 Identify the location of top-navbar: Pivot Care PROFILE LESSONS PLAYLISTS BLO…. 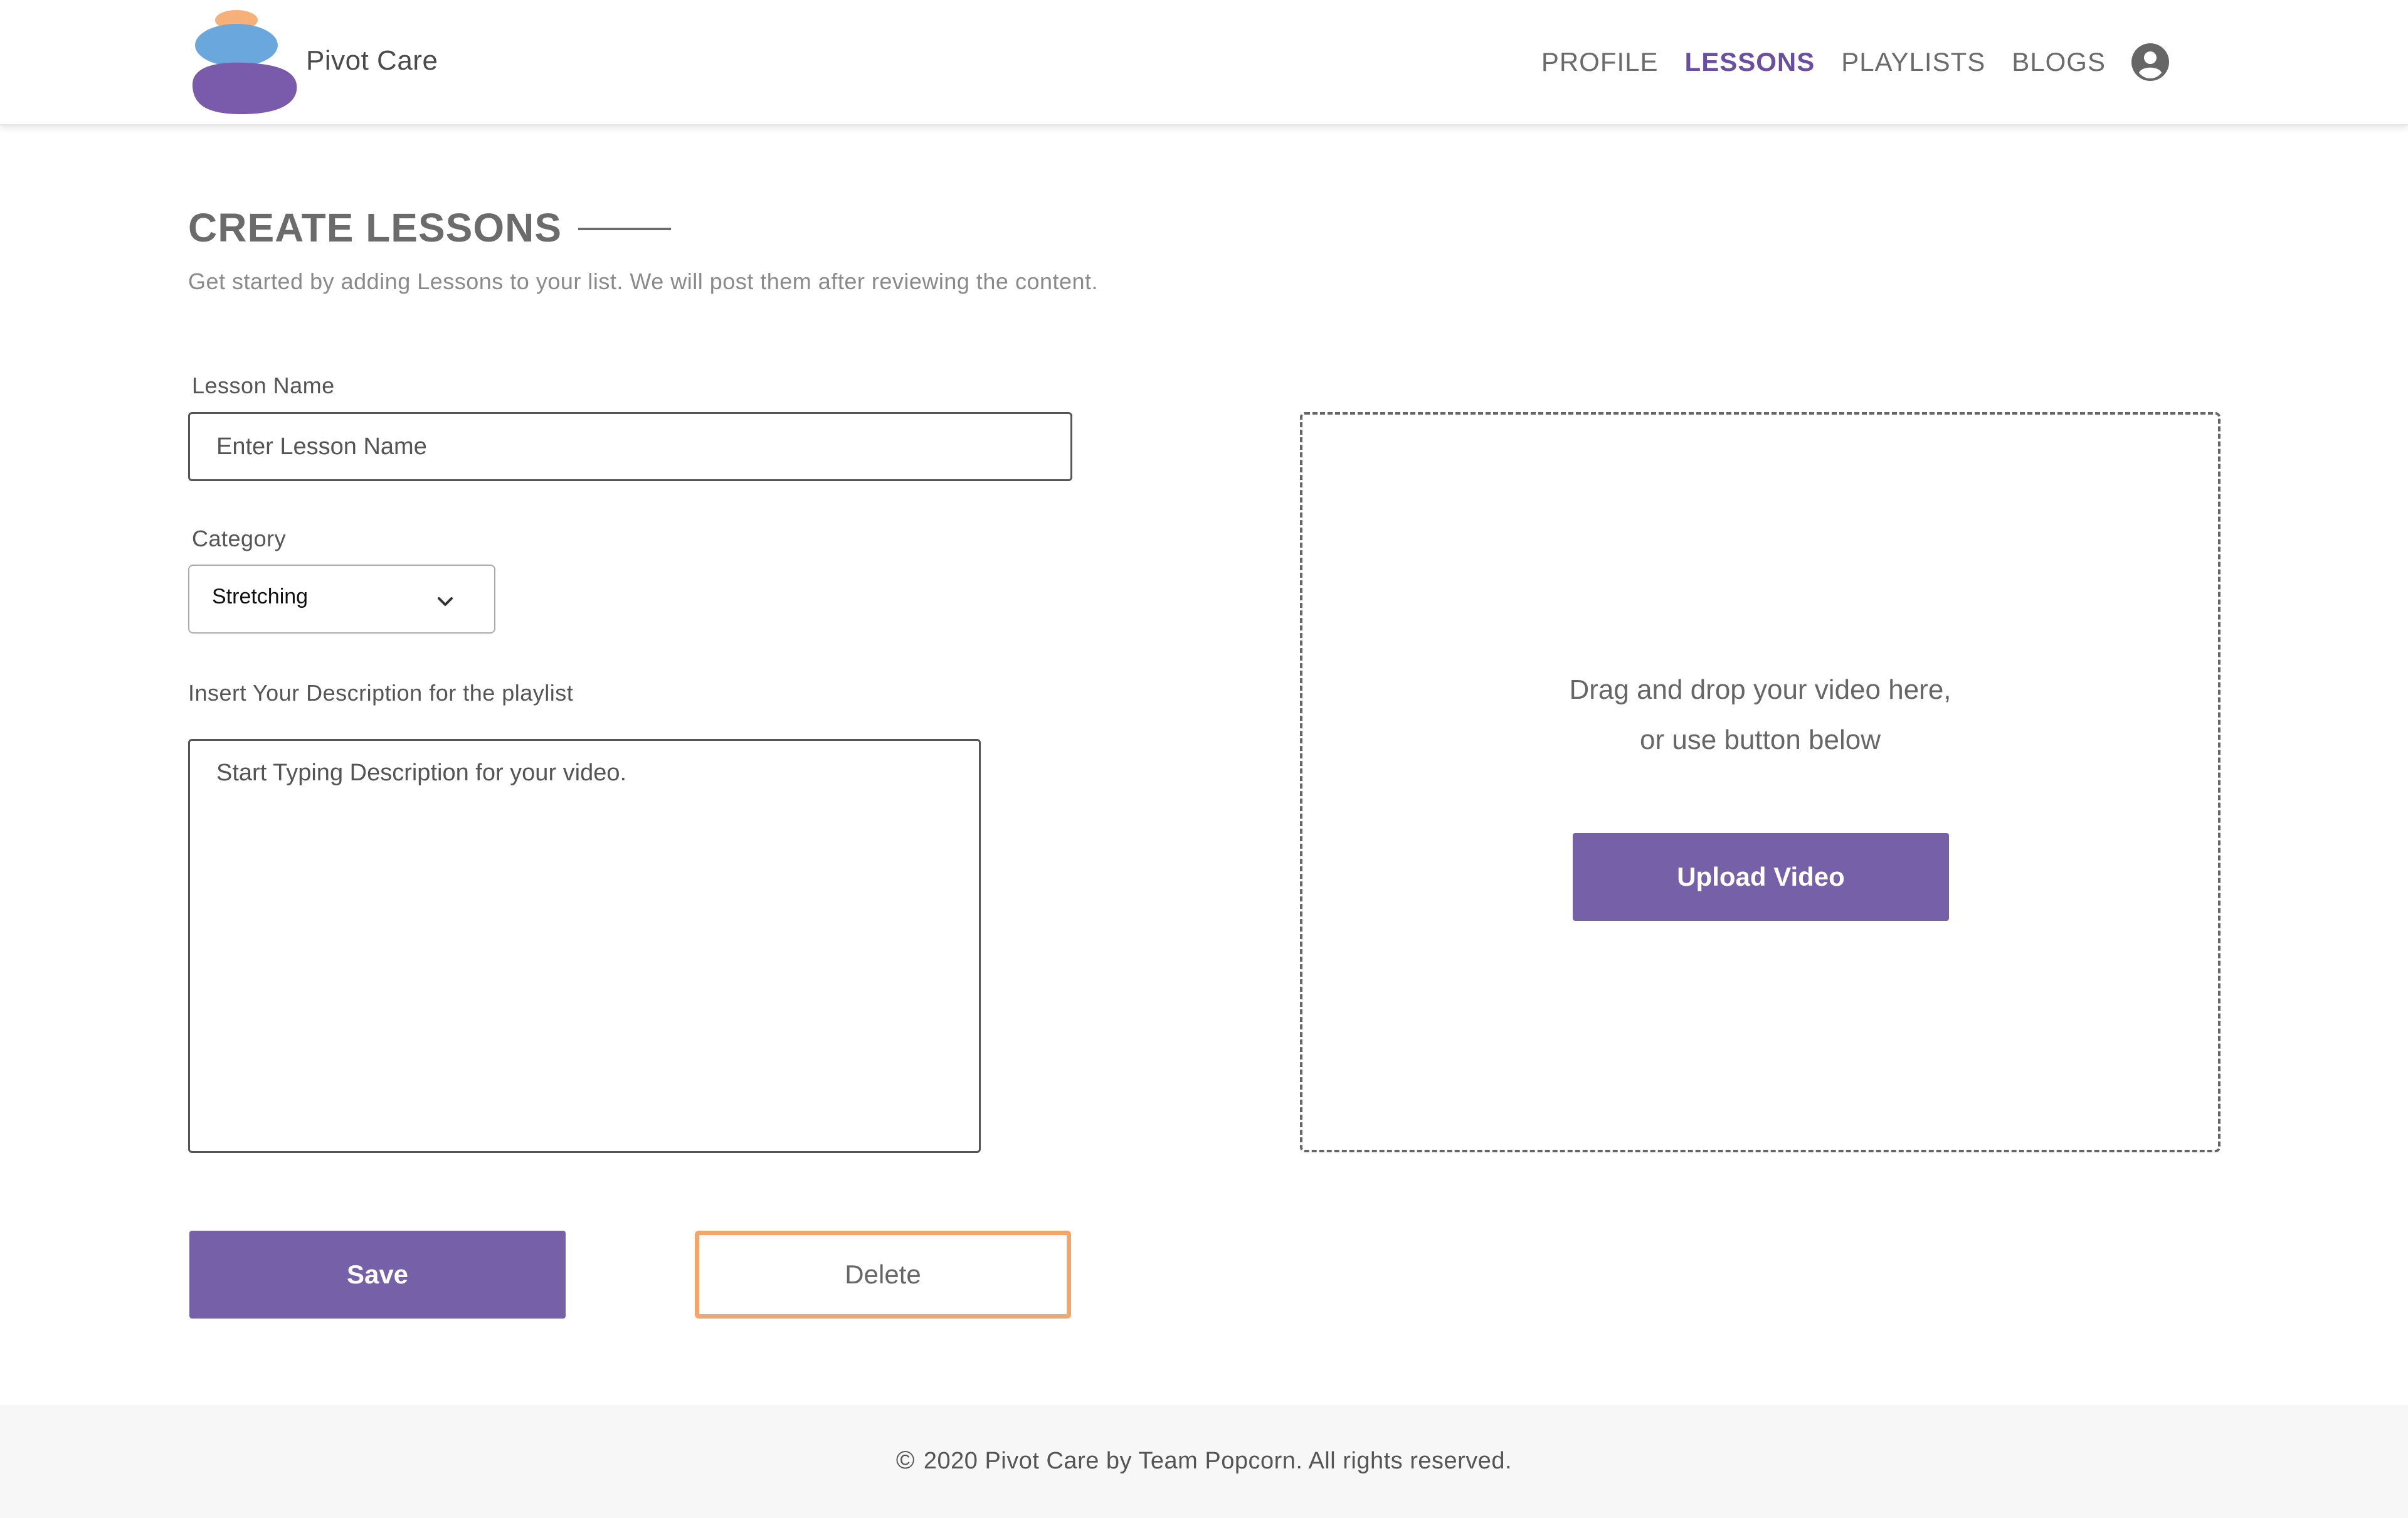
(1204, 62).